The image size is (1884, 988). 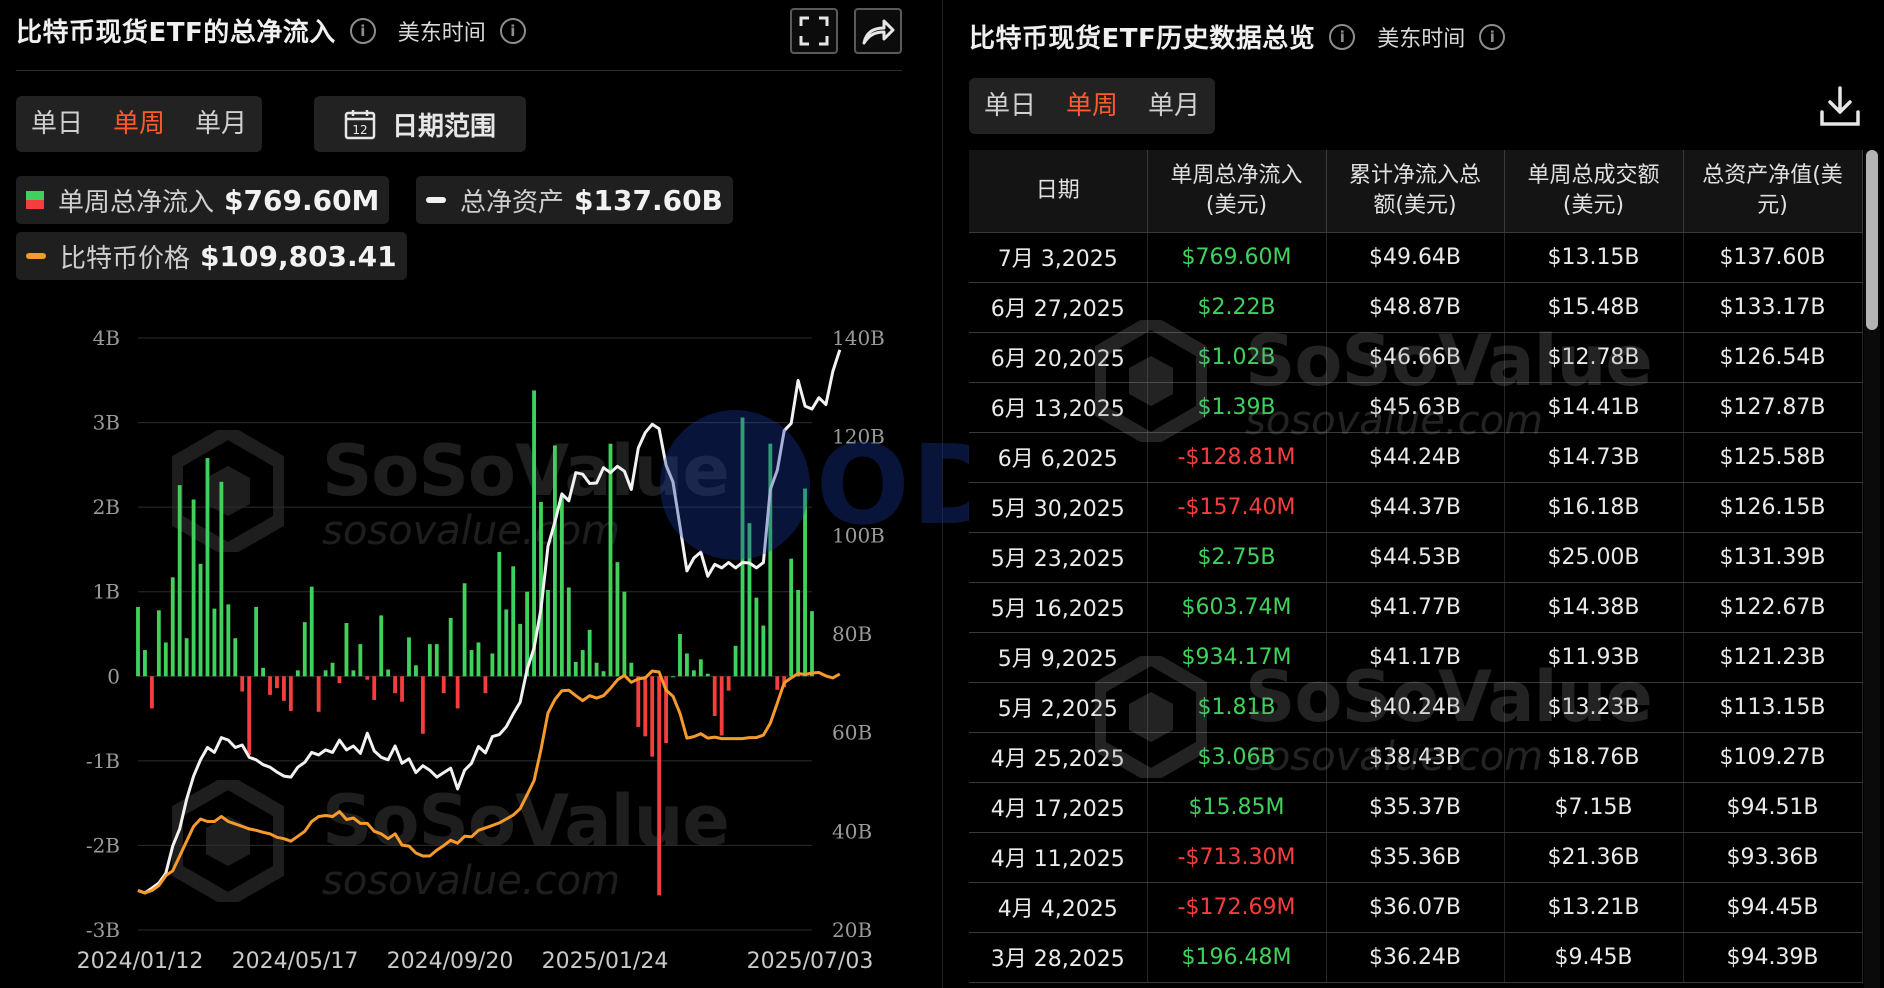 I want to click on fullscreen-icon, so click(x=814, y=31).